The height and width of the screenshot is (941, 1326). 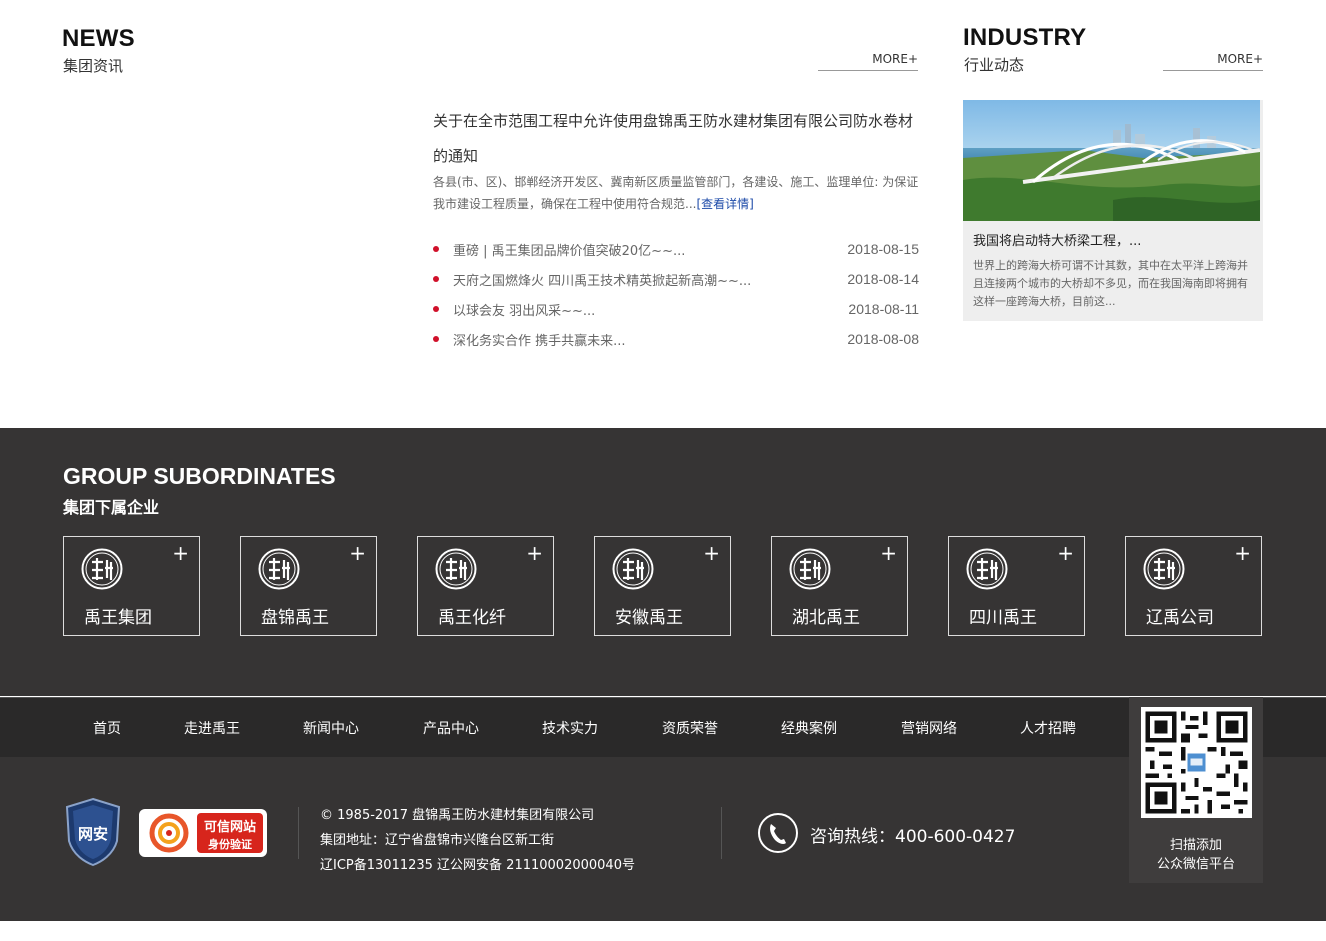 I want to click on company-card: + 禹王集团, so click(x=131, y=586).